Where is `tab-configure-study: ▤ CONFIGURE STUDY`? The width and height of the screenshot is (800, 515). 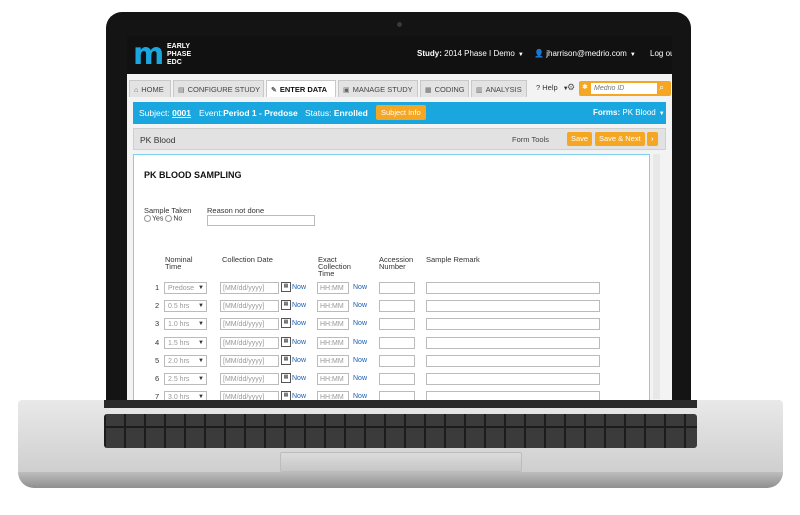 tab-configure-study: ▤ CONFIGURE STUDY is located at coordinates (218, 88).